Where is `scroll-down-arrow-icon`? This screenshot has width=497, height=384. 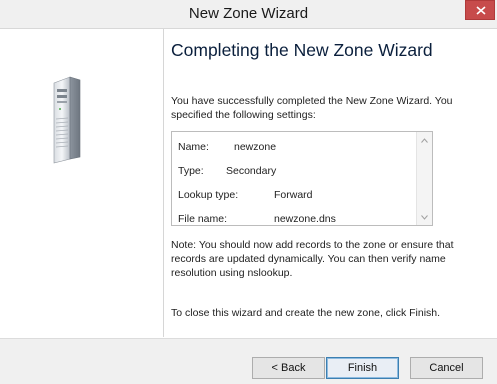 scroll-down-arrow-icon is located at coordinates (424, 217).